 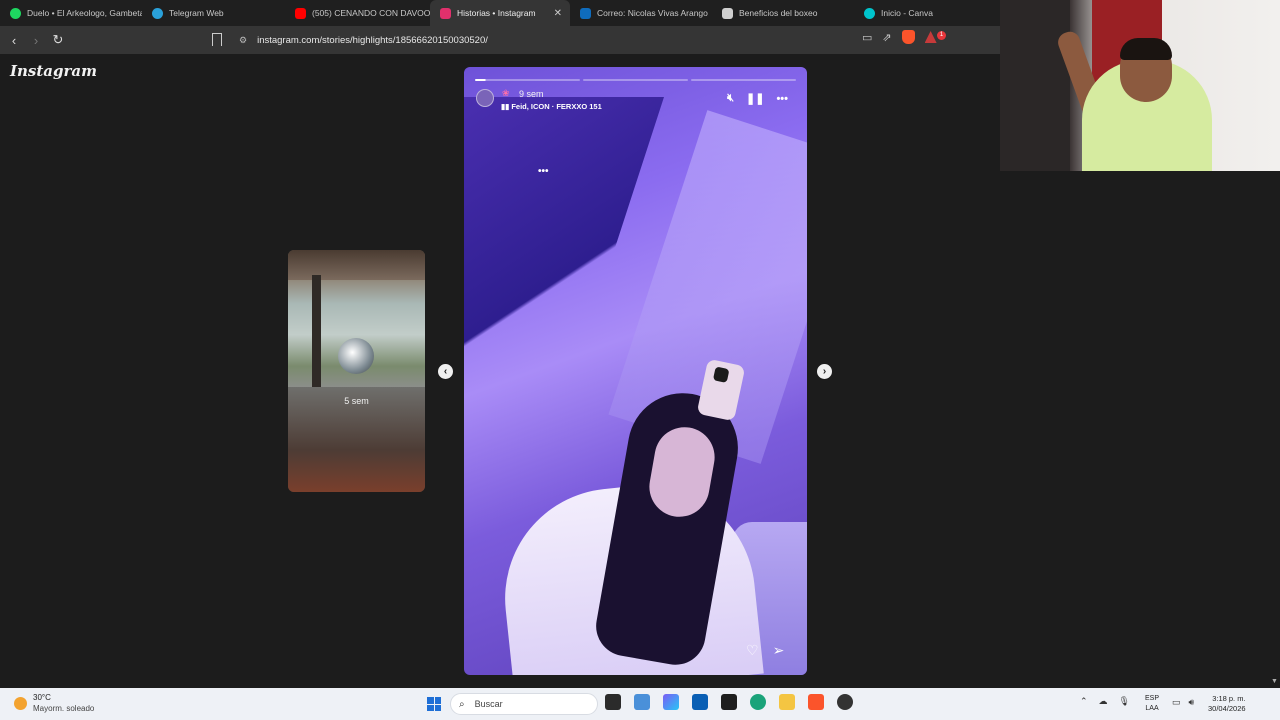 What do you see at coordinates (356, 356) in the screenshot?
I see `story-image-mirror` at bounding box center [356, 356].